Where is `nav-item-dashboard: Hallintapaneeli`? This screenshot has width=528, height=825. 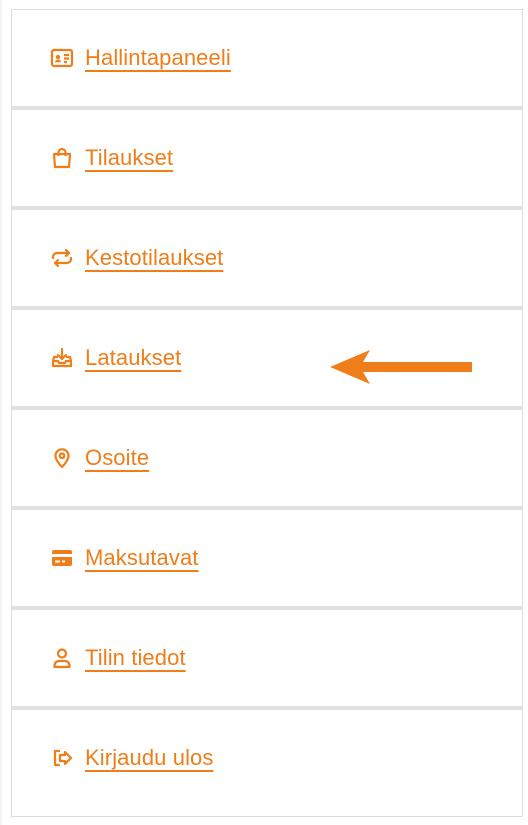 nav-item-dashboard: Hallintapaneeli is located at coordinates (267, 58).